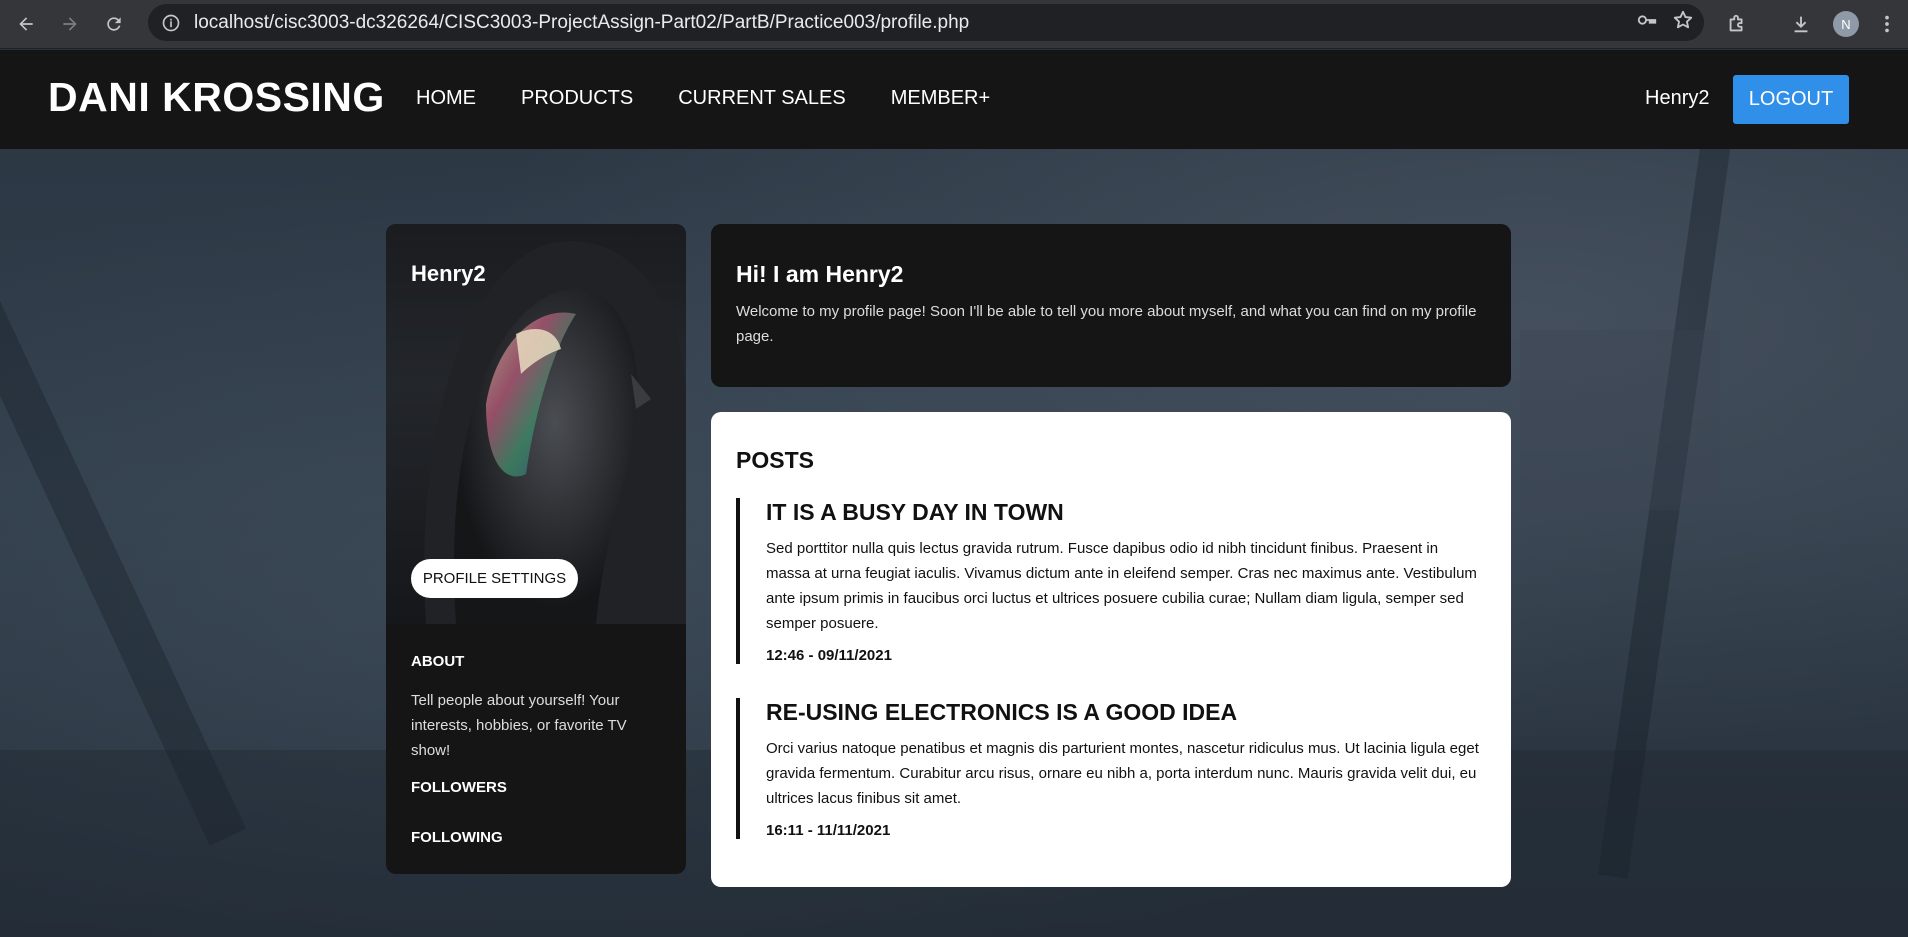 This screenshot has height=937, width=1908. Describe the element at coordinates (829, 655) in the screenshot. I see `post-date: 12:46 - 09/11/2021` at that location.